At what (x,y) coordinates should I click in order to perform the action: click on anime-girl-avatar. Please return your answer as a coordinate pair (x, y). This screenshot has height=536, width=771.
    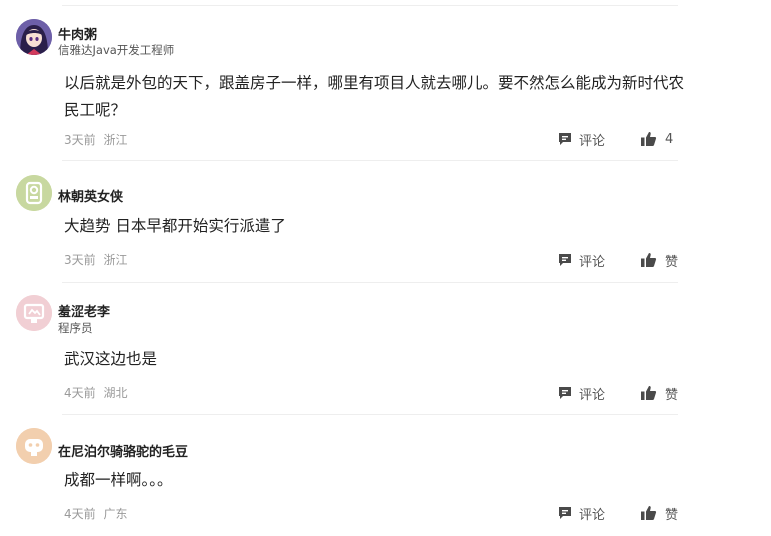
    Looking at the image, I should click on (34, 37).